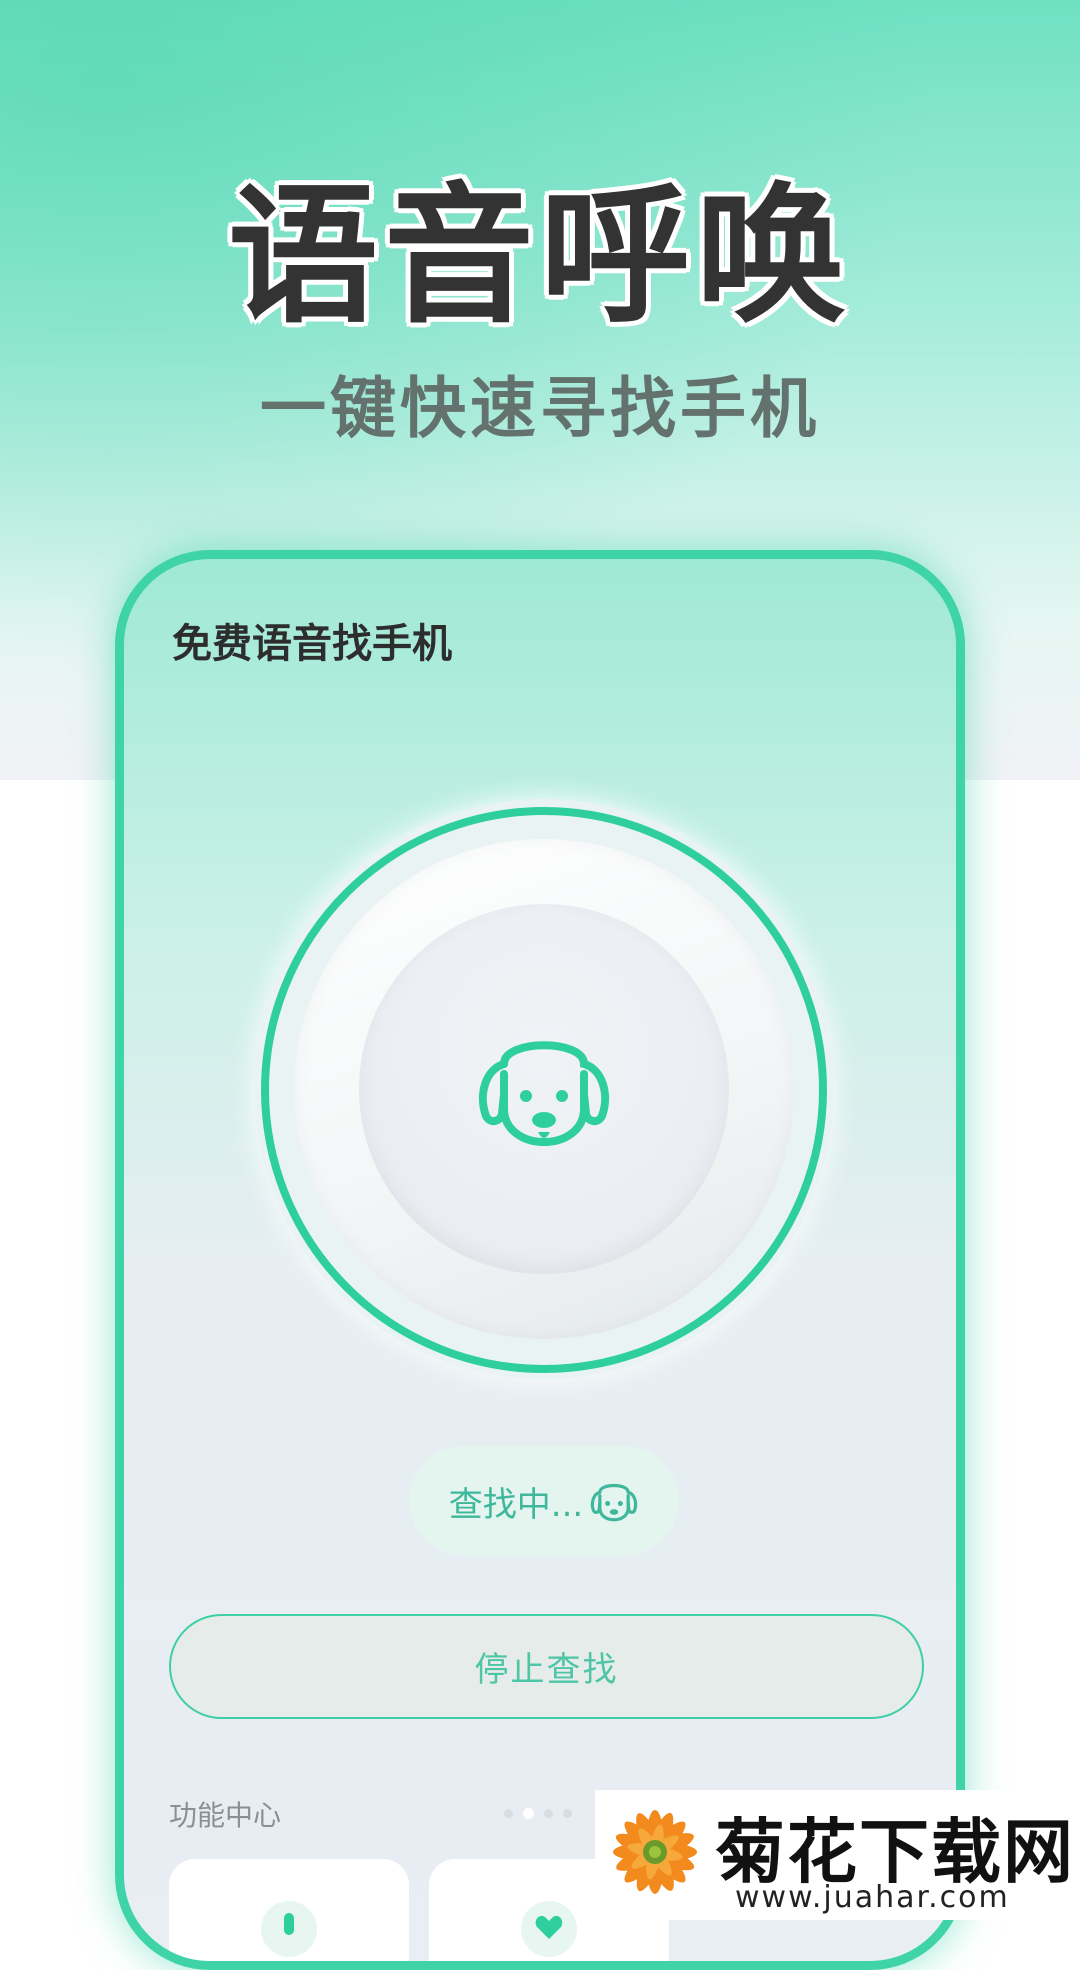  Describe the element at coordinates (312, 644) in the screenshot. I see `app-title: 免费语音找手机` at that location.